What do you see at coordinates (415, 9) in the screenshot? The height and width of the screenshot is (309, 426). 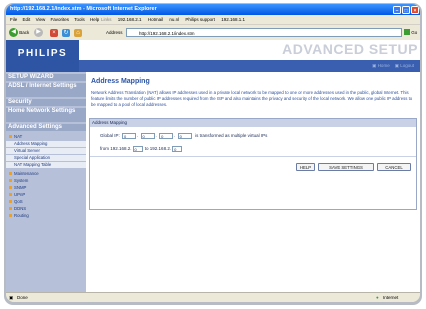 I see `close-button: ×` at bounding box center [415, 9].